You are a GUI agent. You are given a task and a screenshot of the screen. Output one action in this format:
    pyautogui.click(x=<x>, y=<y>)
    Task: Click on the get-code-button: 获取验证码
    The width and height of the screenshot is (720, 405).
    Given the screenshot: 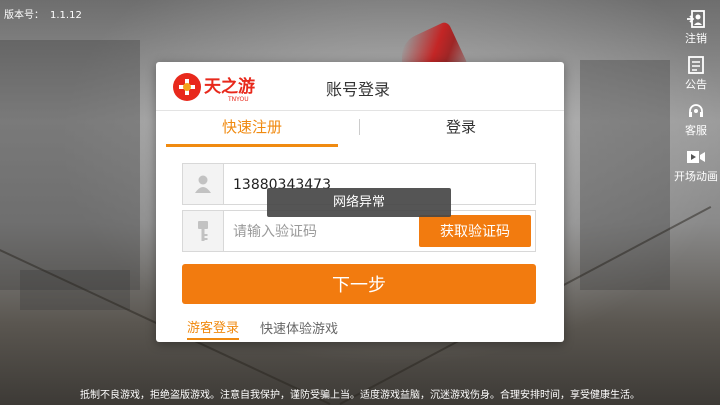 What is the action you would take?
    pyautogui.click(x=475, y=231)
    